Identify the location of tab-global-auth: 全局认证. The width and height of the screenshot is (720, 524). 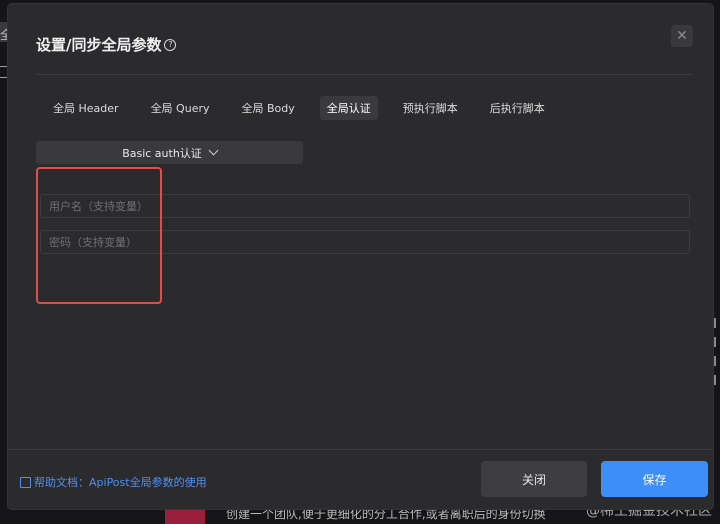
(348, 108).